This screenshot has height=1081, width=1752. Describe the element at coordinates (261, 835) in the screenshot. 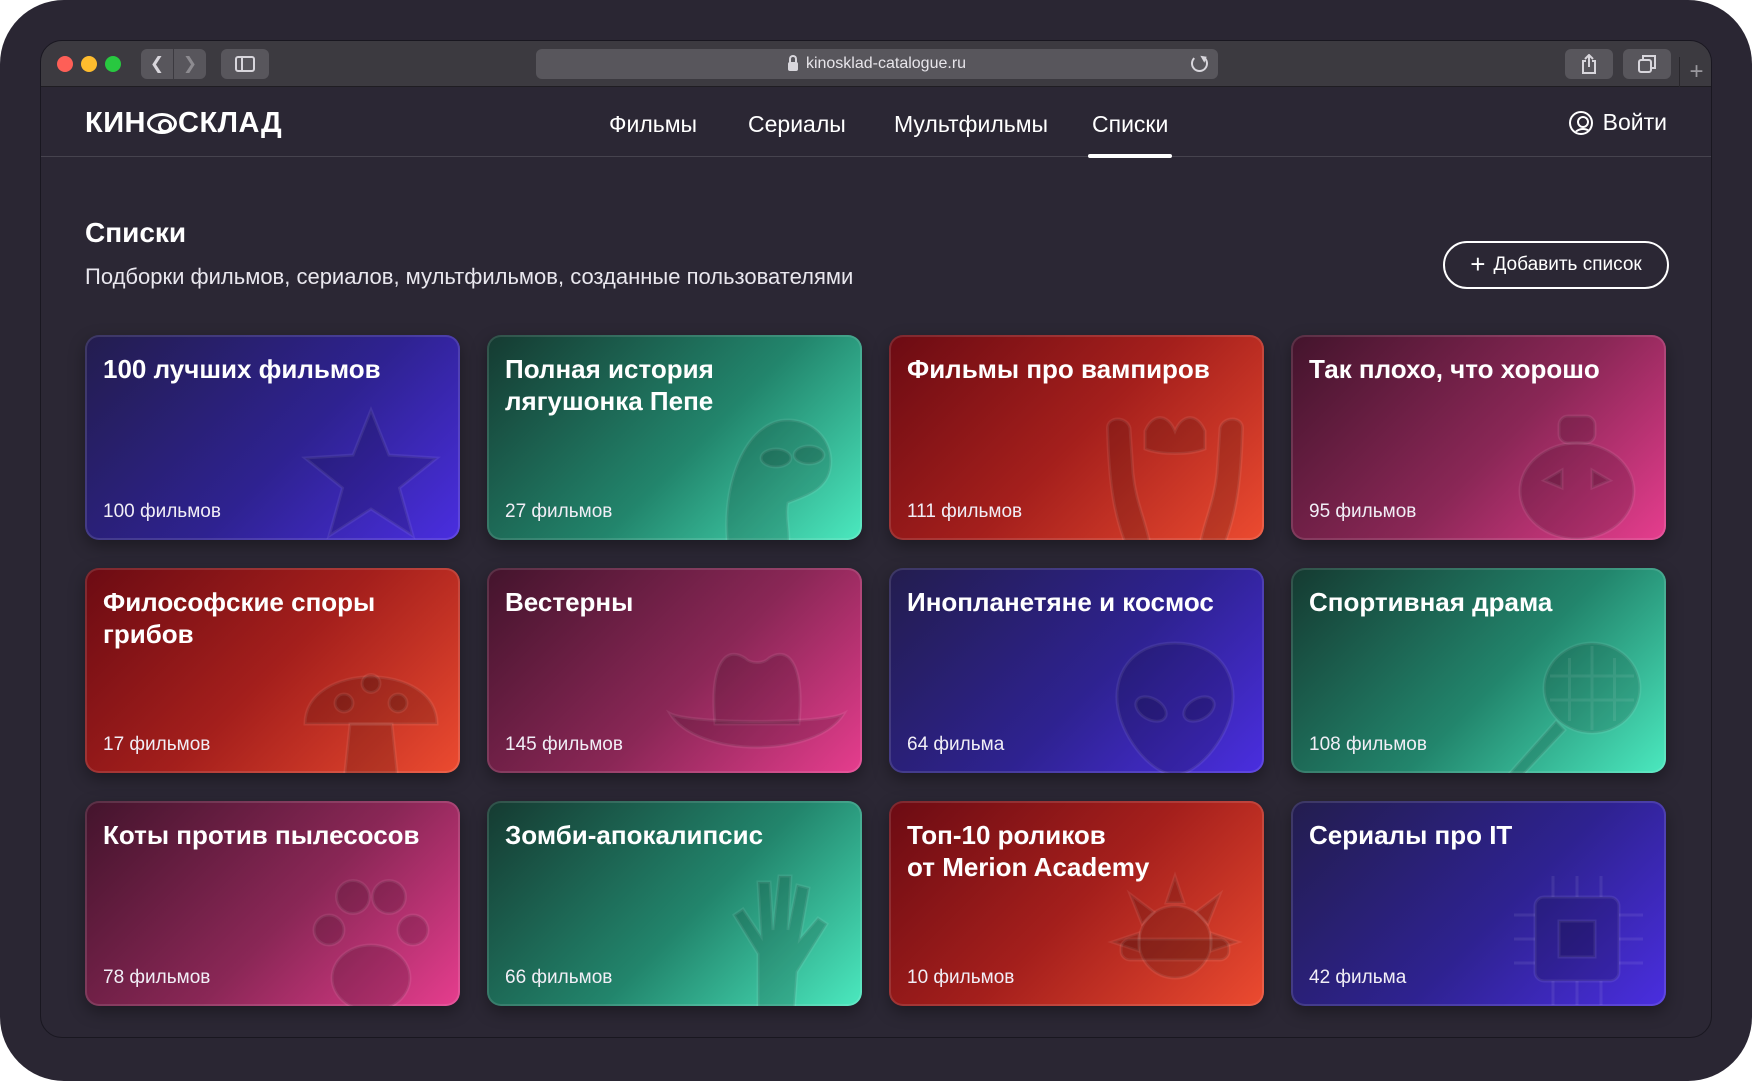

I see `card-title: Коты против пылесосов` at that location.